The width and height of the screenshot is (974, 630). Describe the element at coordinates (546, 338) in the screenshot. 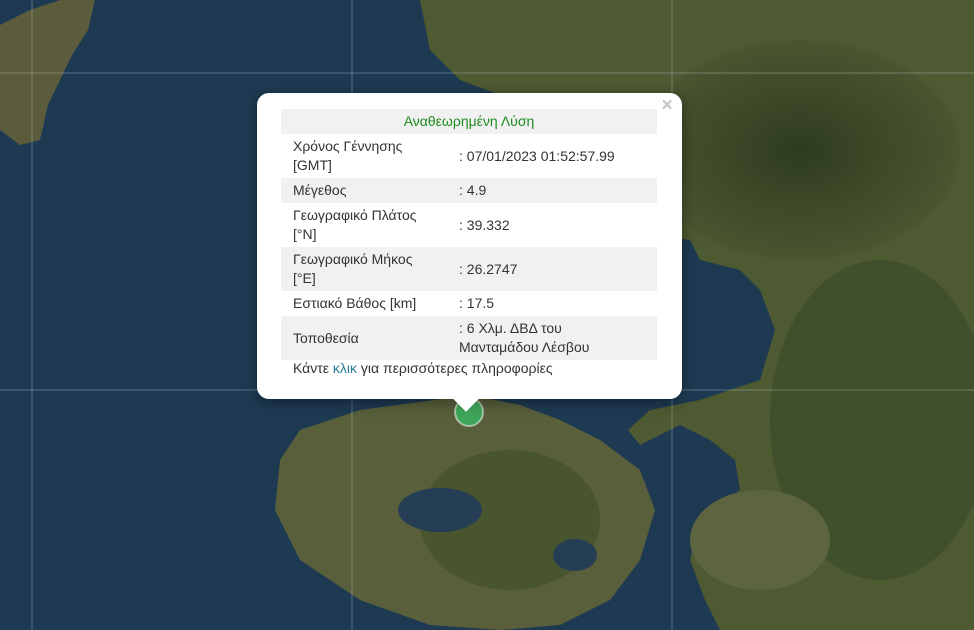

I see `location-value: : 6 Χλμ. ΔΒΔ του Μανταμάδου Λέσβου` at that location.